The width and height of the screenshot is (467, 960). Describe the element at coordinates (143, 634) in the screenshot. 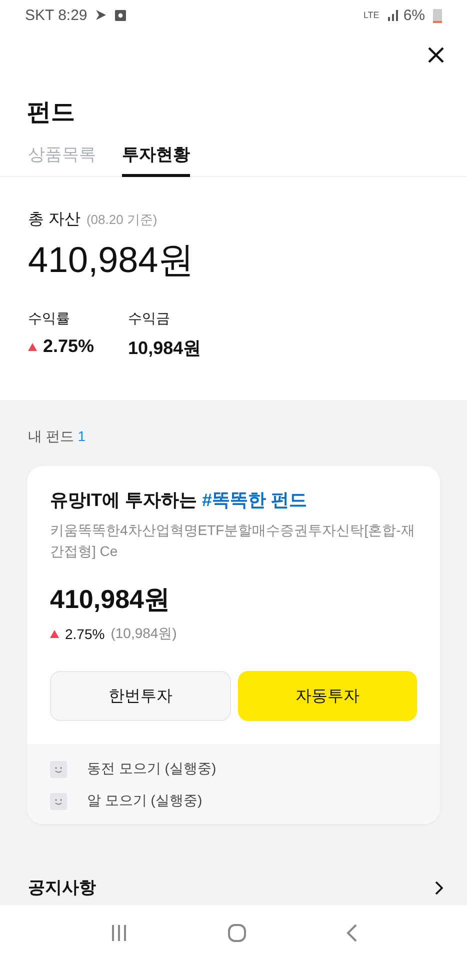

I see `fund-change-amount: (10,984원)` at that location.